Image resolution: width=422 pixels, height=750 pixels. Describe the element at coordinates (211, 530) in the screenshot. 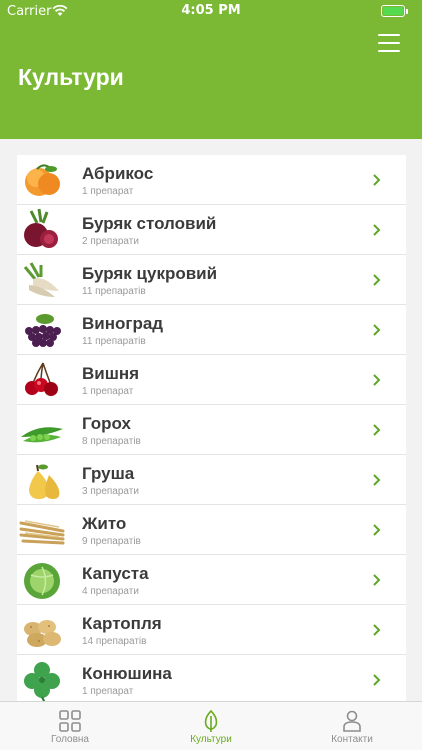

I see `crop-row: Жито 9 препаратів` at that location.